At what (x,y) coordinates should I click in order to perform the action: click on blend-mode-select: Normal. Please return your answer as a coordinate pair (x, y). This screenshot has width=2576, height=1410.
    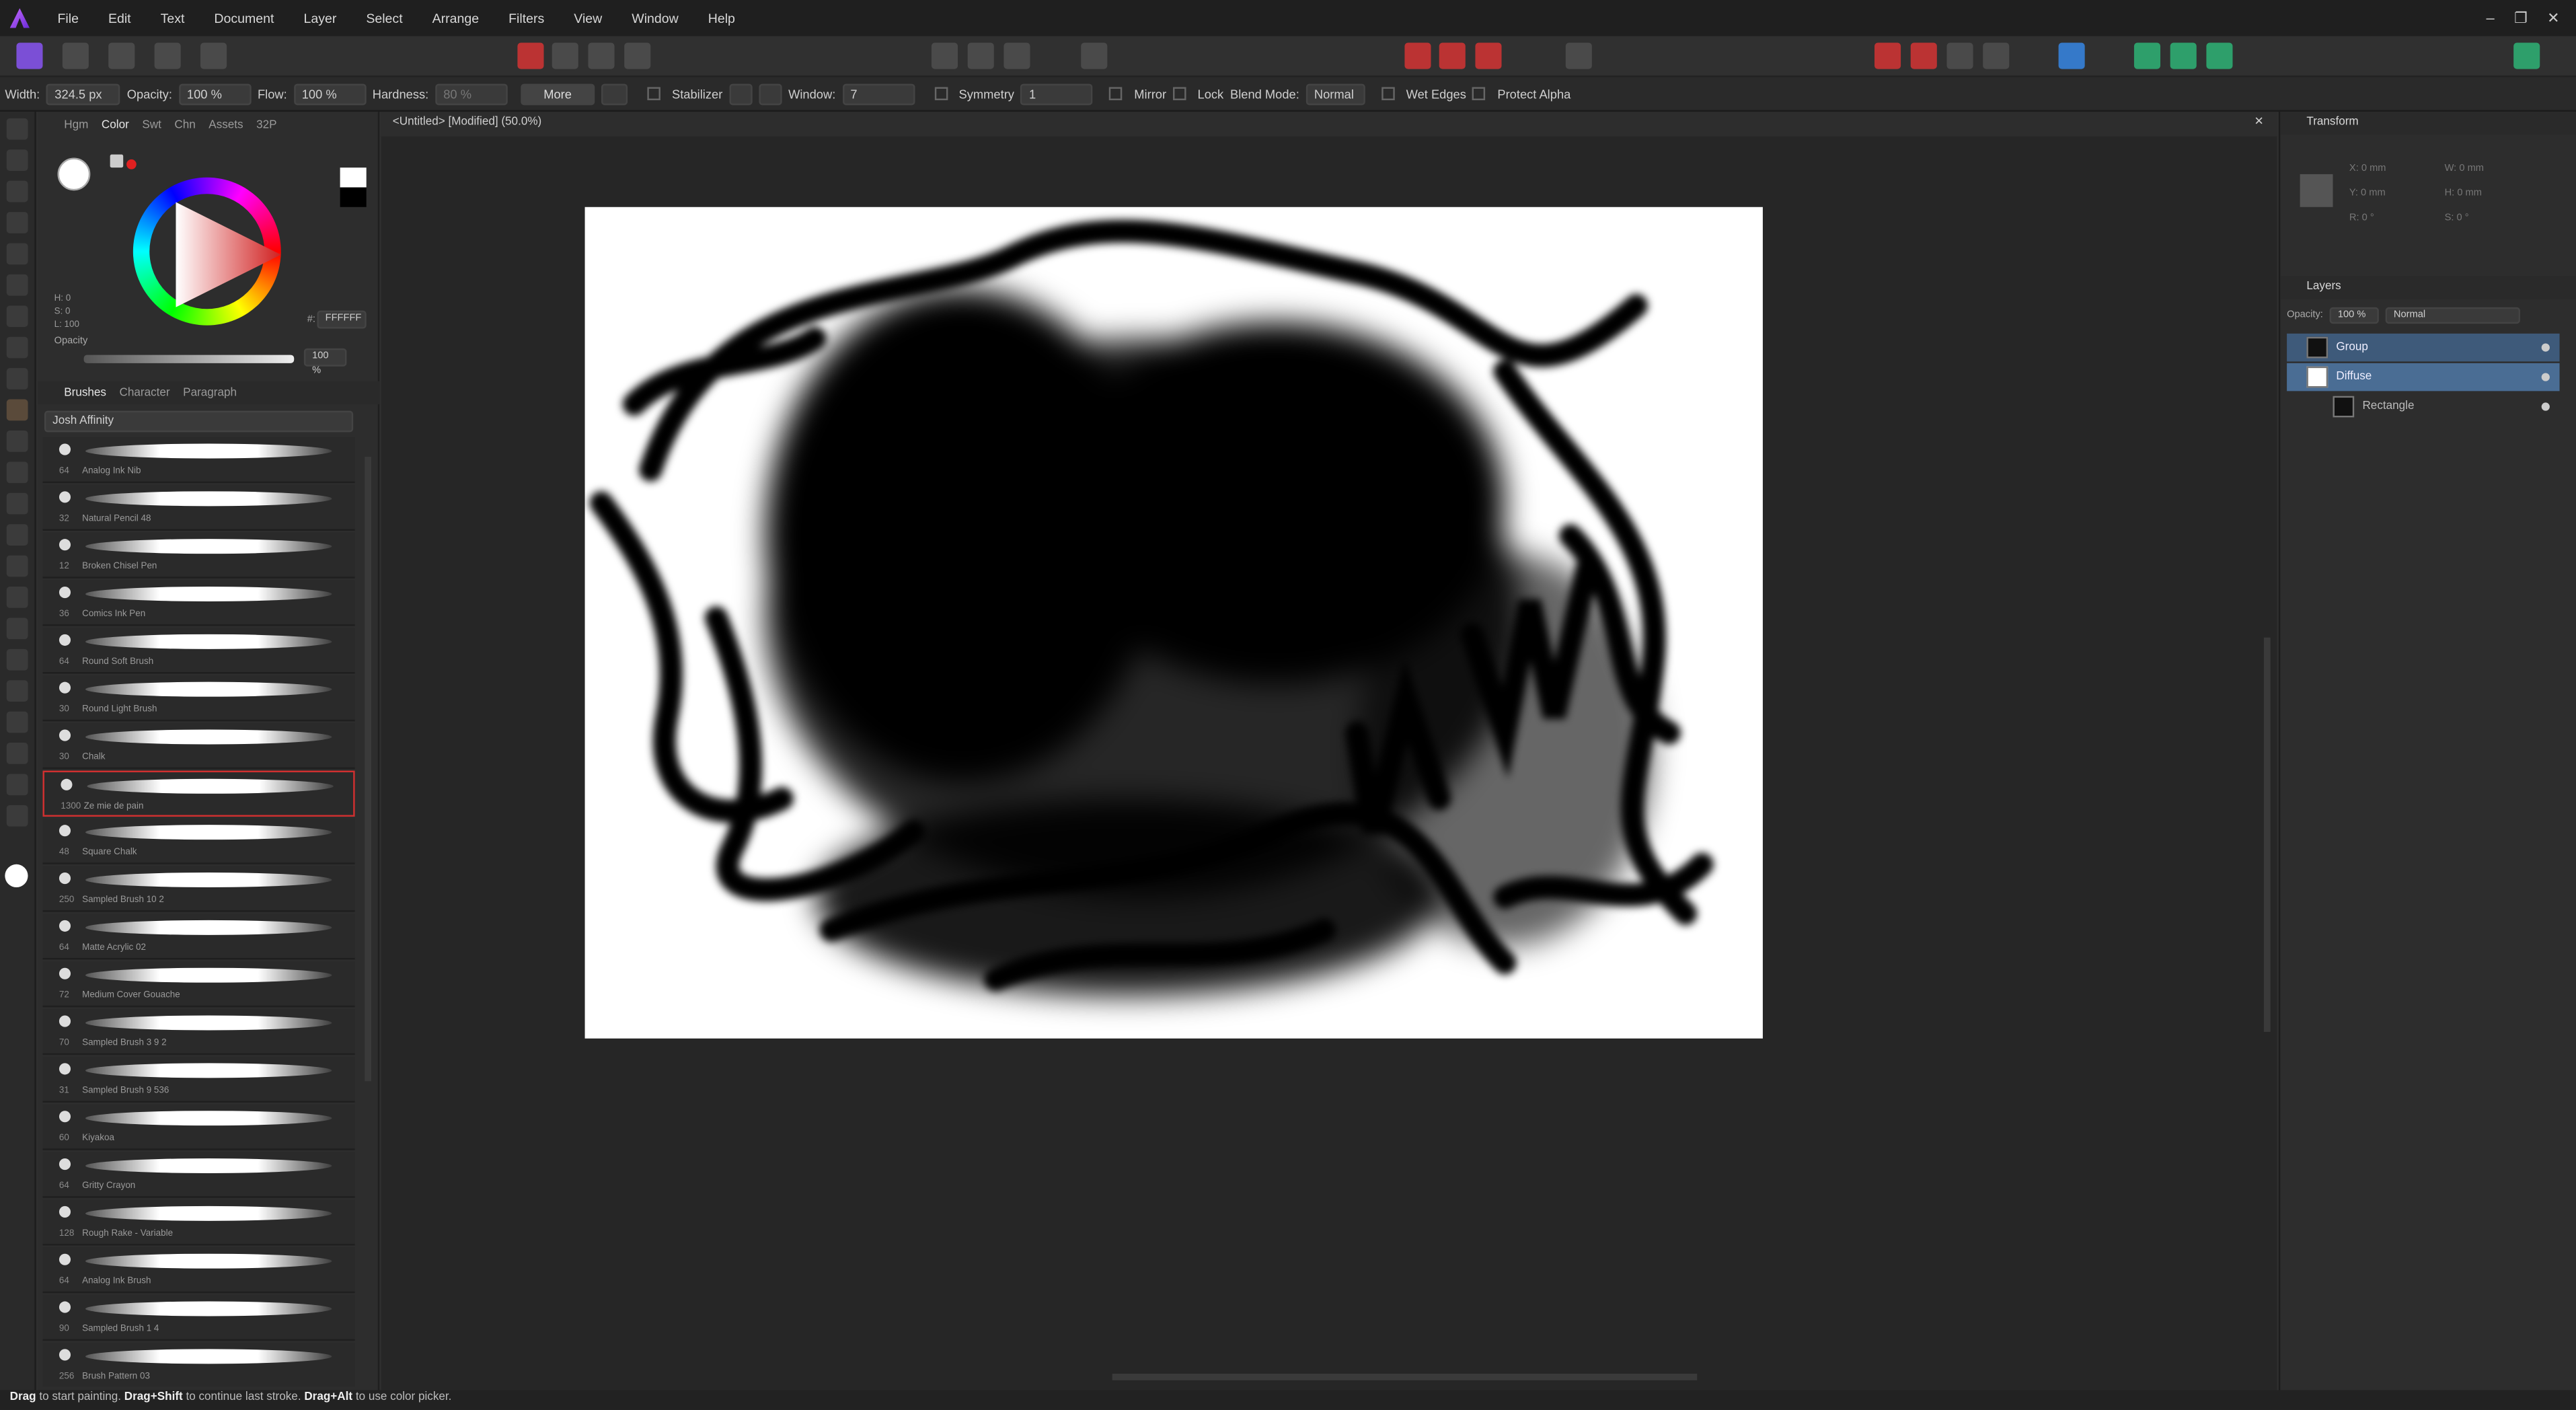
    Looking at the image, I should click on (1335, 94).